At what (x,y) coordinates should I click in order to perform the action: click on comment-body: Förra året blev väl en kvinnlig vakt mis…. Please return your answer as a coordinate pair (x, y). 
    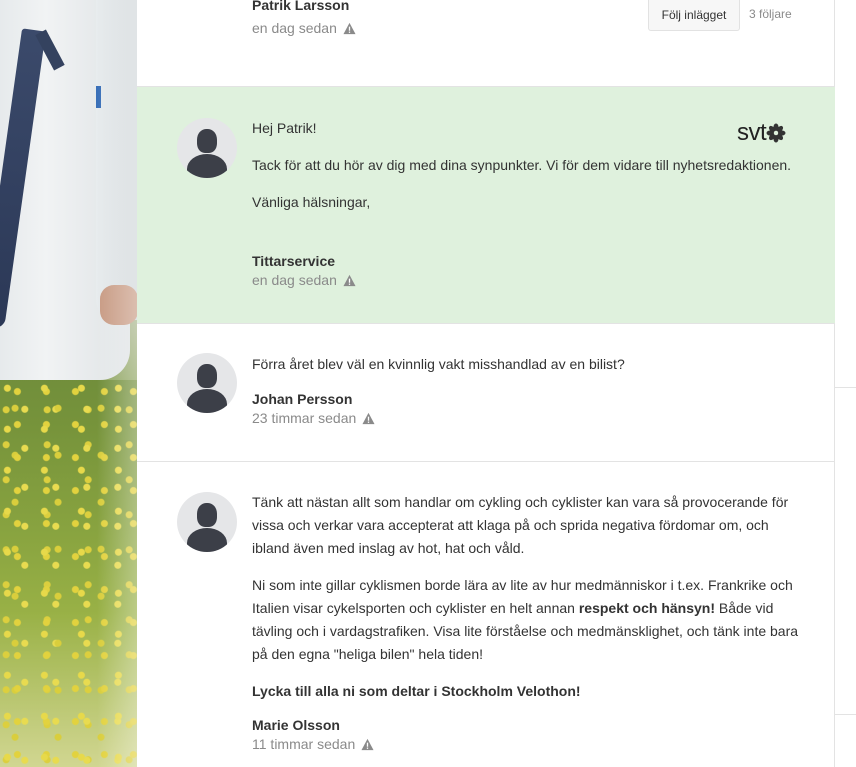
    Looking at the image, I should click on (526, 371).